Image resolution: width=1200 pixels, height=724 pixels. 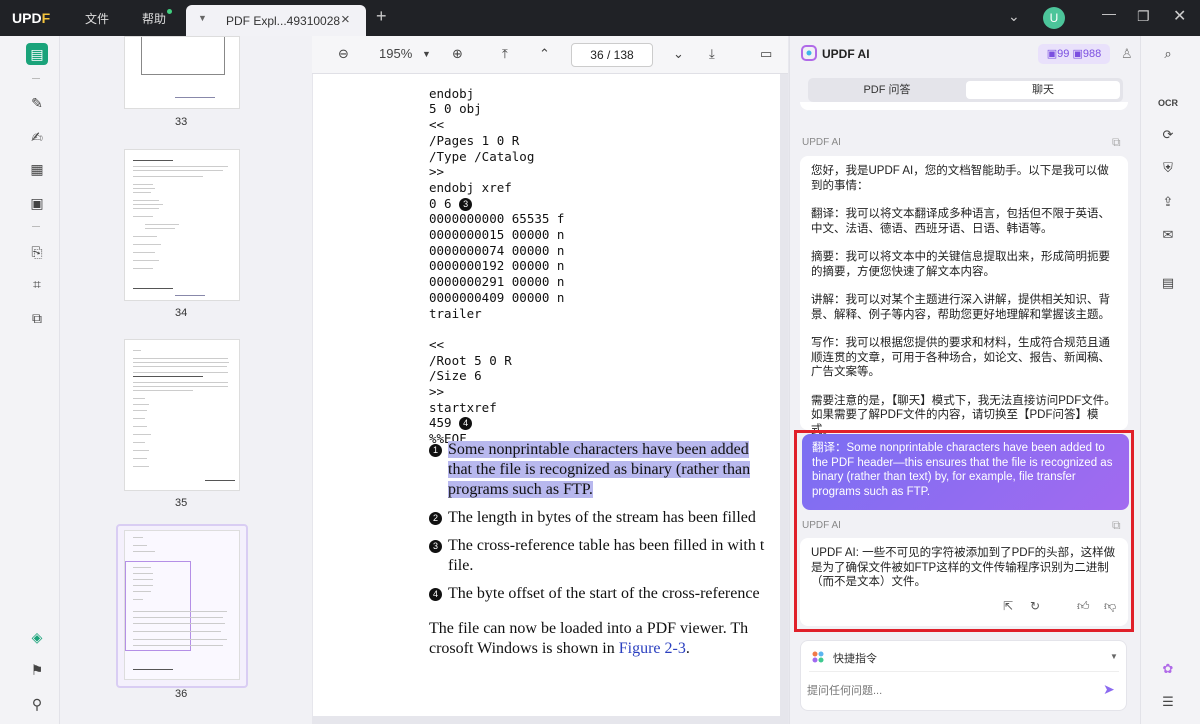 What do you see at coordinates (1054, 18) in the screenshot?
I see `avatar: U` at bounding box center [1054, 18].